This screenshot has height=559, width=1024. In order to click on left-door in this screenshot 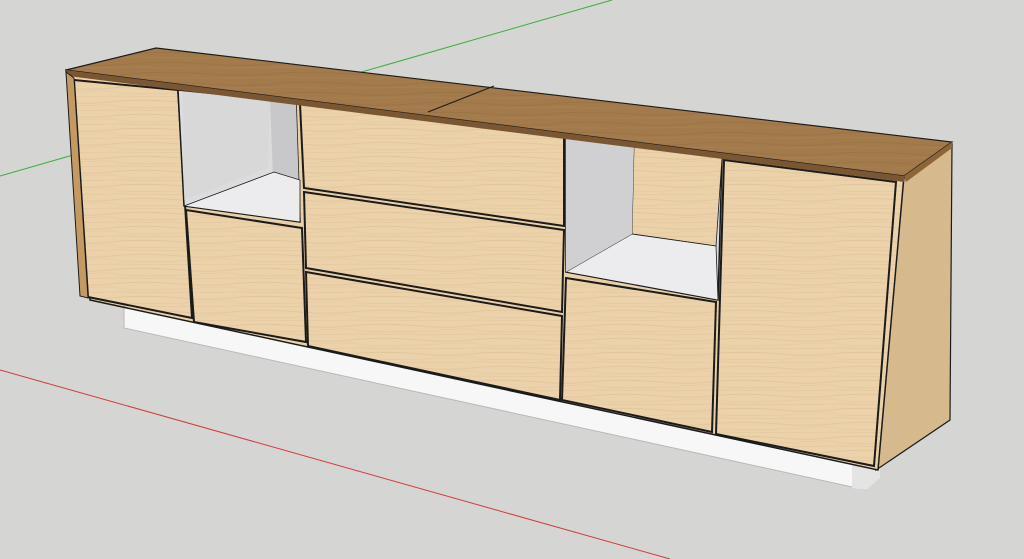, I will do `click(133, 199)`.